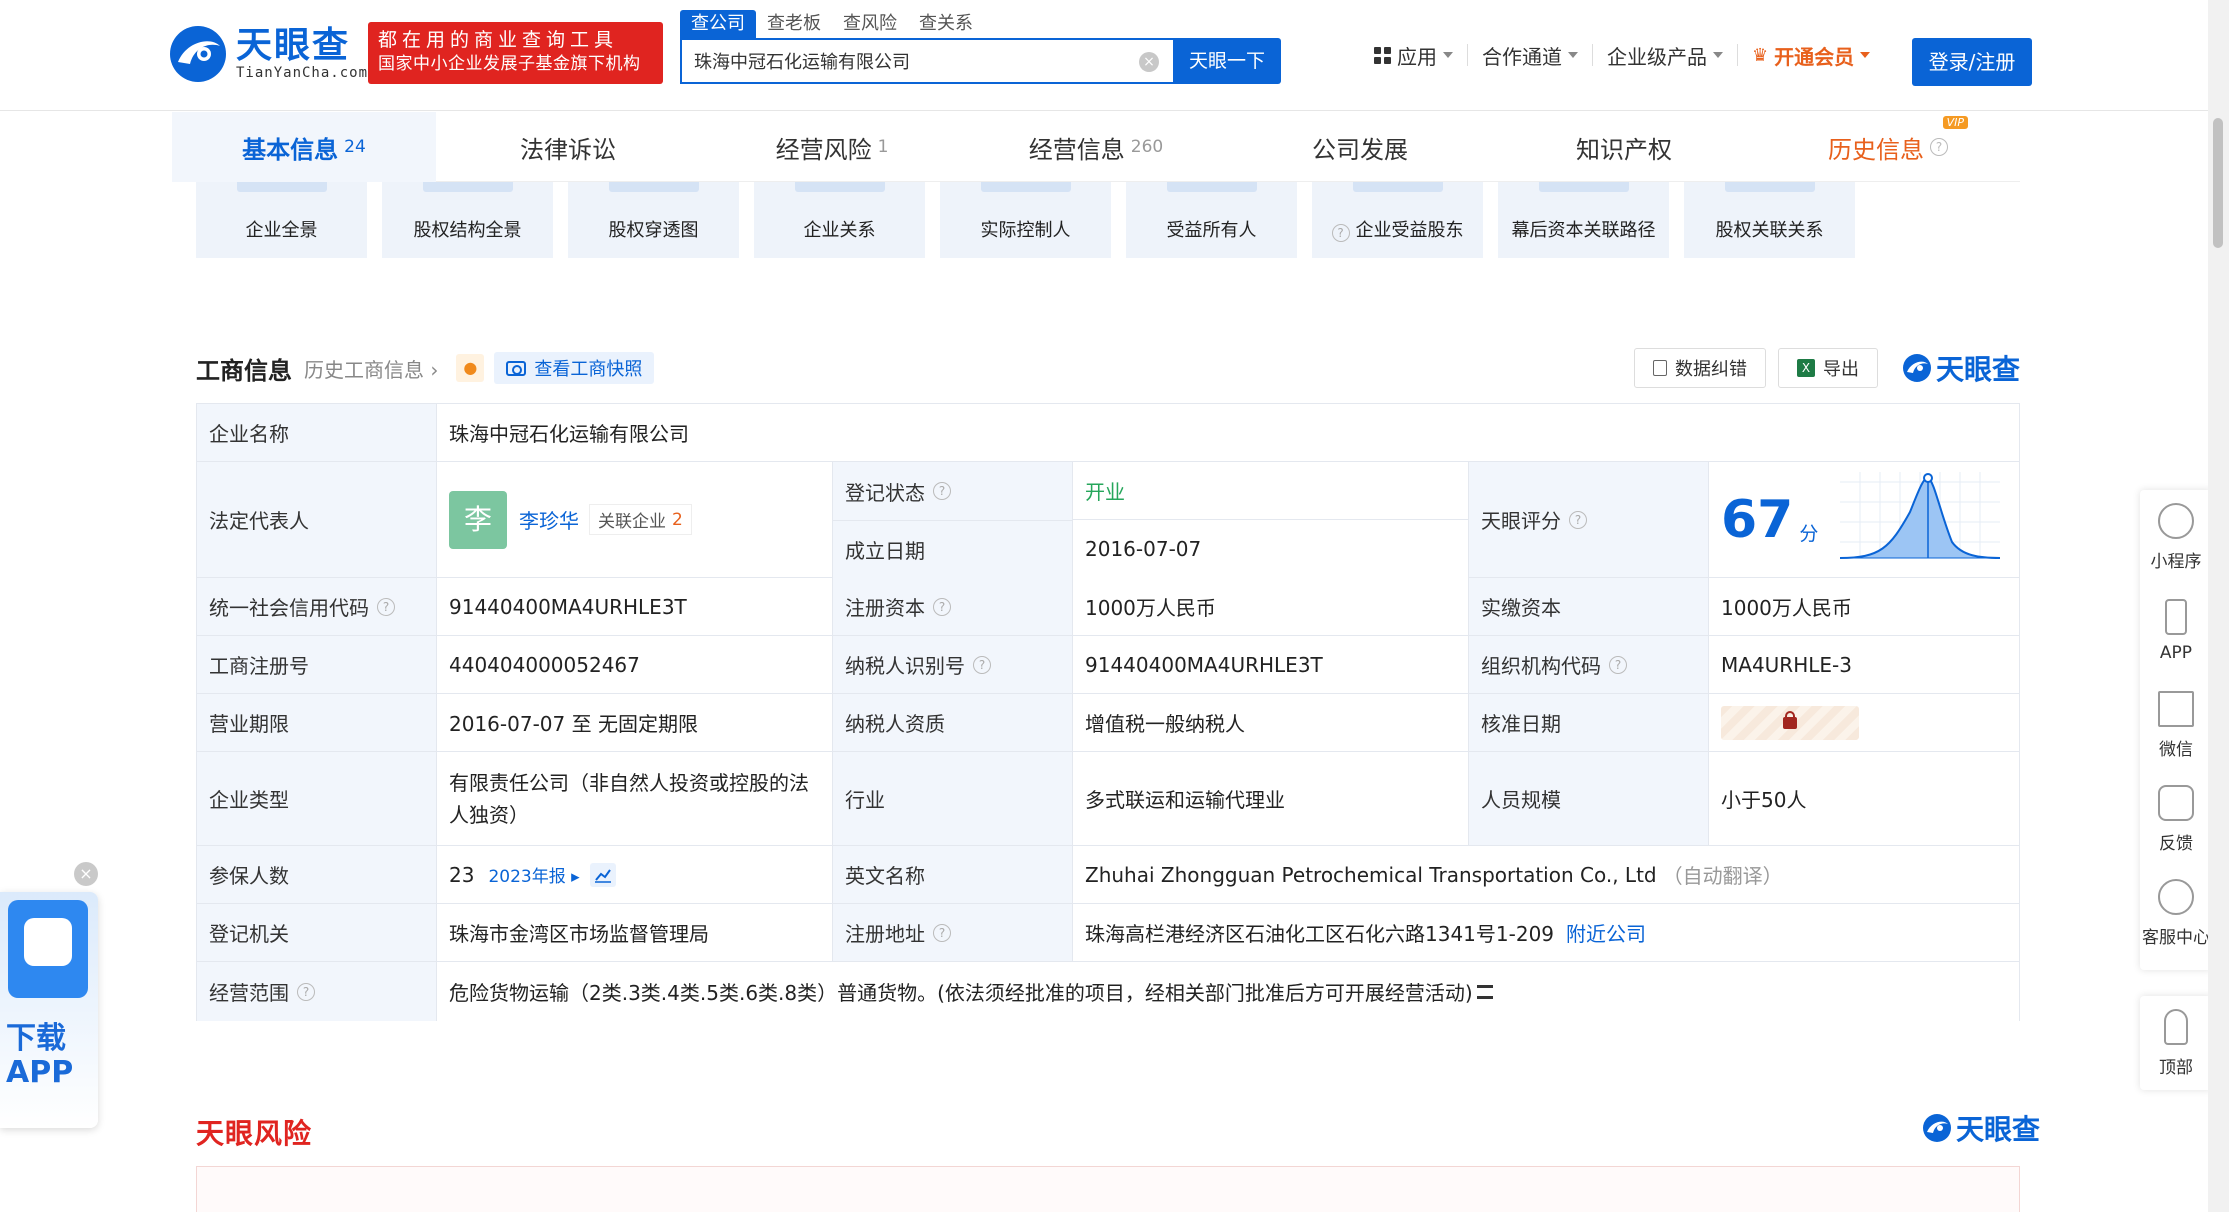 This screenshot has width=2229, height=1212. What do you see at coordinates (1864, 664) in the screenshot?
I see `org-code-value: MA4URHLE-3` at bounding box center [1864, 664].